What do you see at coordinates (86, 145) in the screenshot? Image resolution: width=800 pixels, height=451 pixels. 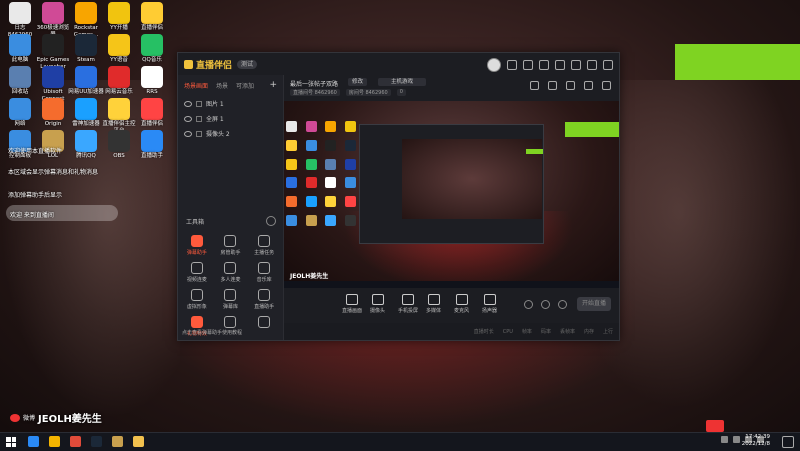 I see `desktop-icon: 腾讯QQ` at bounding box center [86, 145].